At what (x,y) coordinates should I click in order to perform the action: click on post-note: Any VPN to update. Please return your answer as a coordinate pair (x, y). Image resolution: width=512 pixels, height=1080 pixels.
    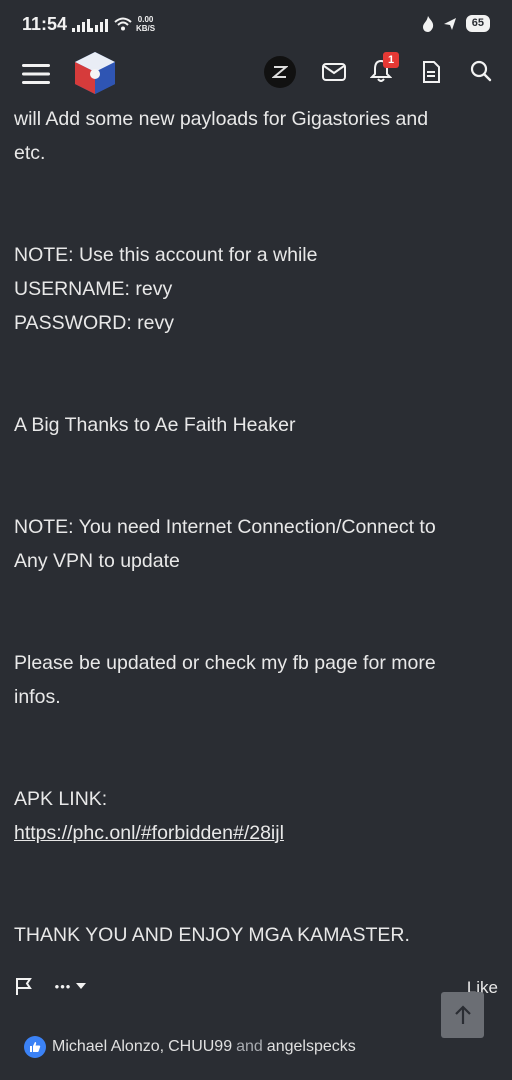
    Looking at the image, I should click on (97, 561).